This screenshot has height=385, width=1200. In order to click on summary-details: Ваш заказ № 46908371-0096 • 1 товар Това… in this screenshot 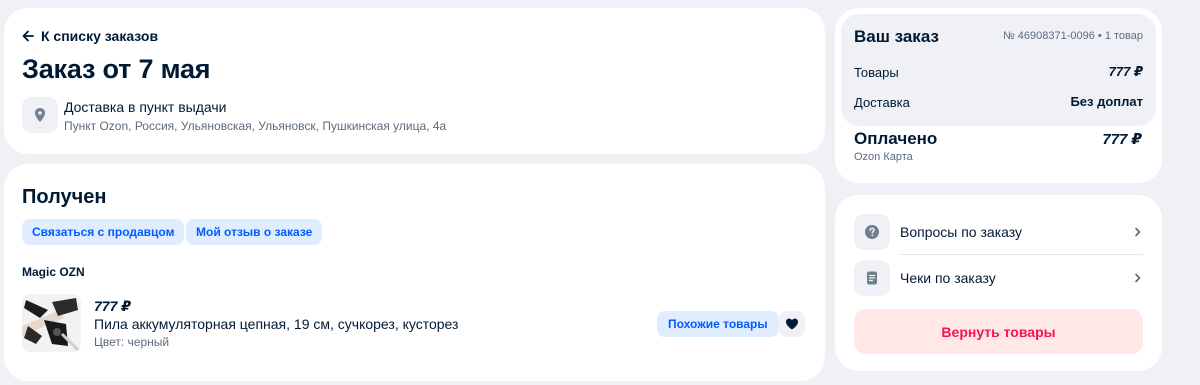, I will do `click(998, 70)`.